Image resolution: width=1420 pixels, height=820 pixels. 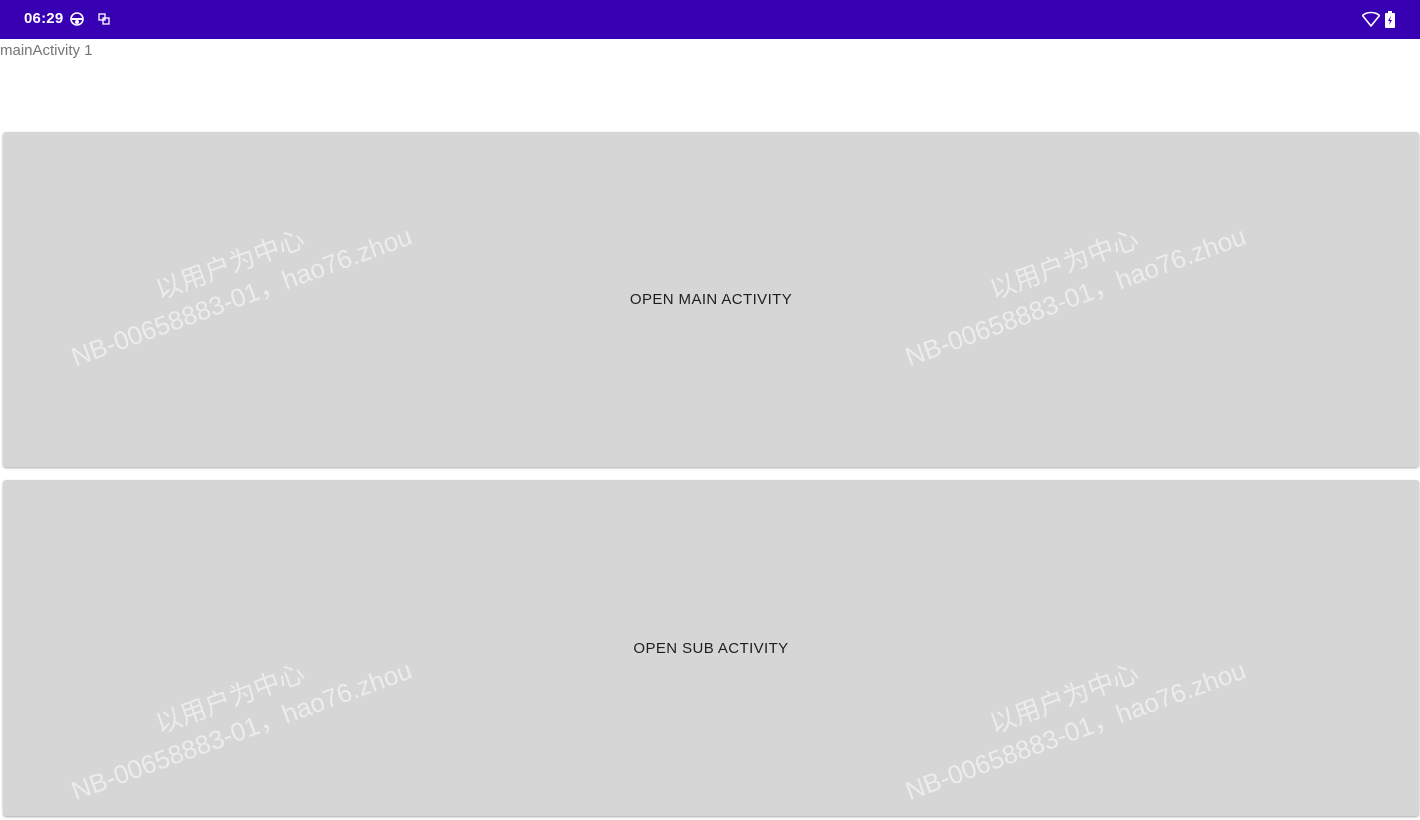 What do you see at coordinates (1390, 19) in the screenshot?
I see `battery-icon` at bounding box center [1390, 19].